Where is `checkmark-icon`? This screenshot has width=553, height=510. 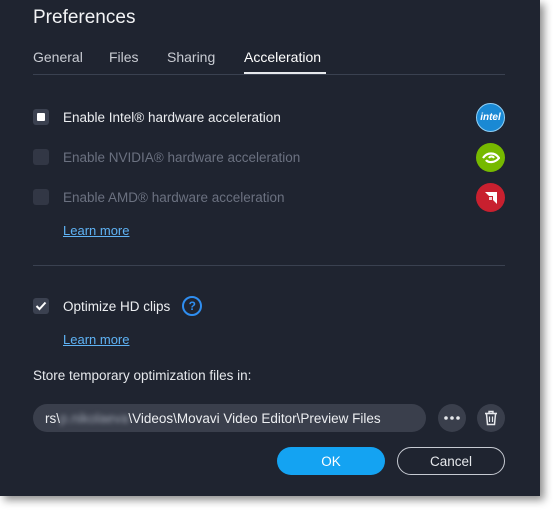
checkmark-icon is located at coordinates (41, 306).